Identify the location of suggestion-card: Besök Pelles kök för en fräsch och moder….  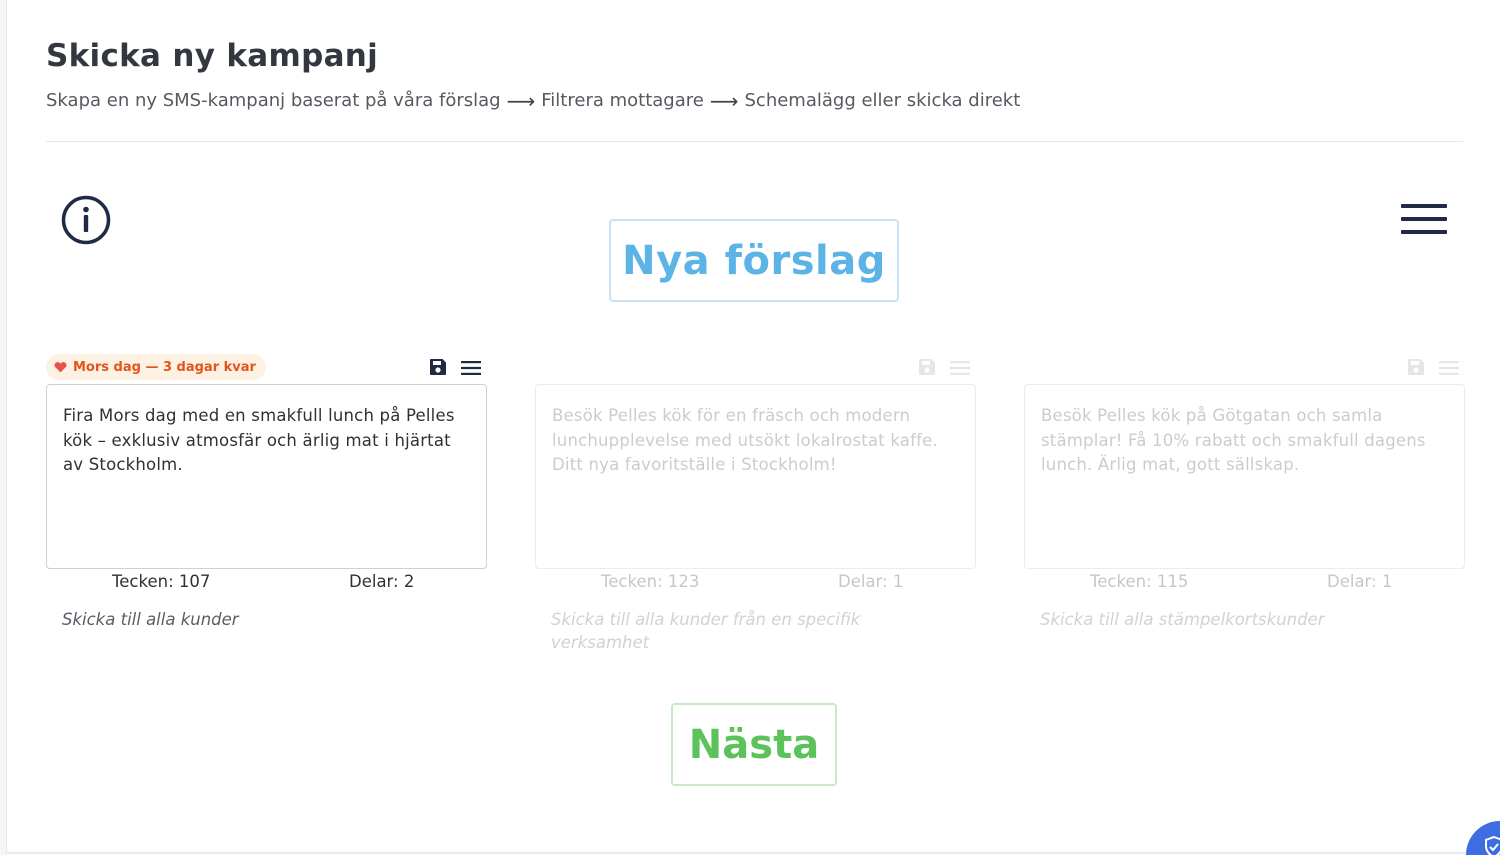
(755, 502).